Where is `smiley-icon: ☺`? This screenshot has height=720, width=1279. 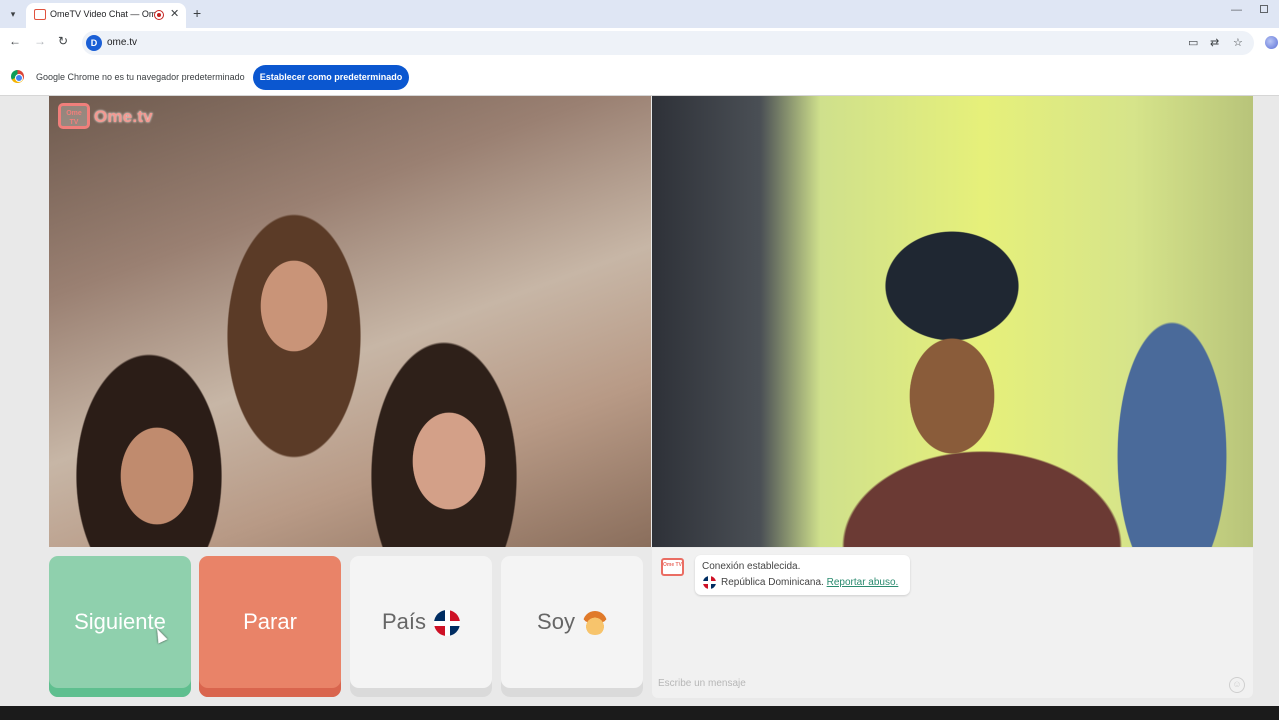 smiley-icon: ☺ is located at coordinates (1237, 685).